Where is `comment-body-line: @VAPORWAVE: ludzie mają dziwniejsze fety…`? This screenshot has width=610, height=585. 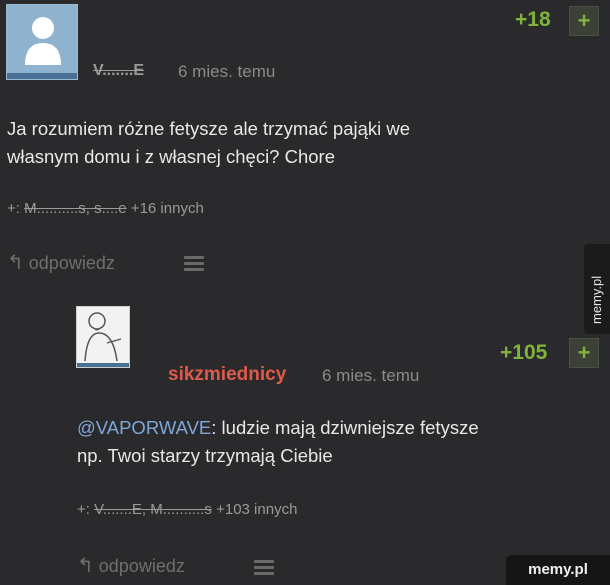
comment-body-line: @VAPORWAVE: ludzie mają dziwniejsze fety… is located at coordinates (278, 428).